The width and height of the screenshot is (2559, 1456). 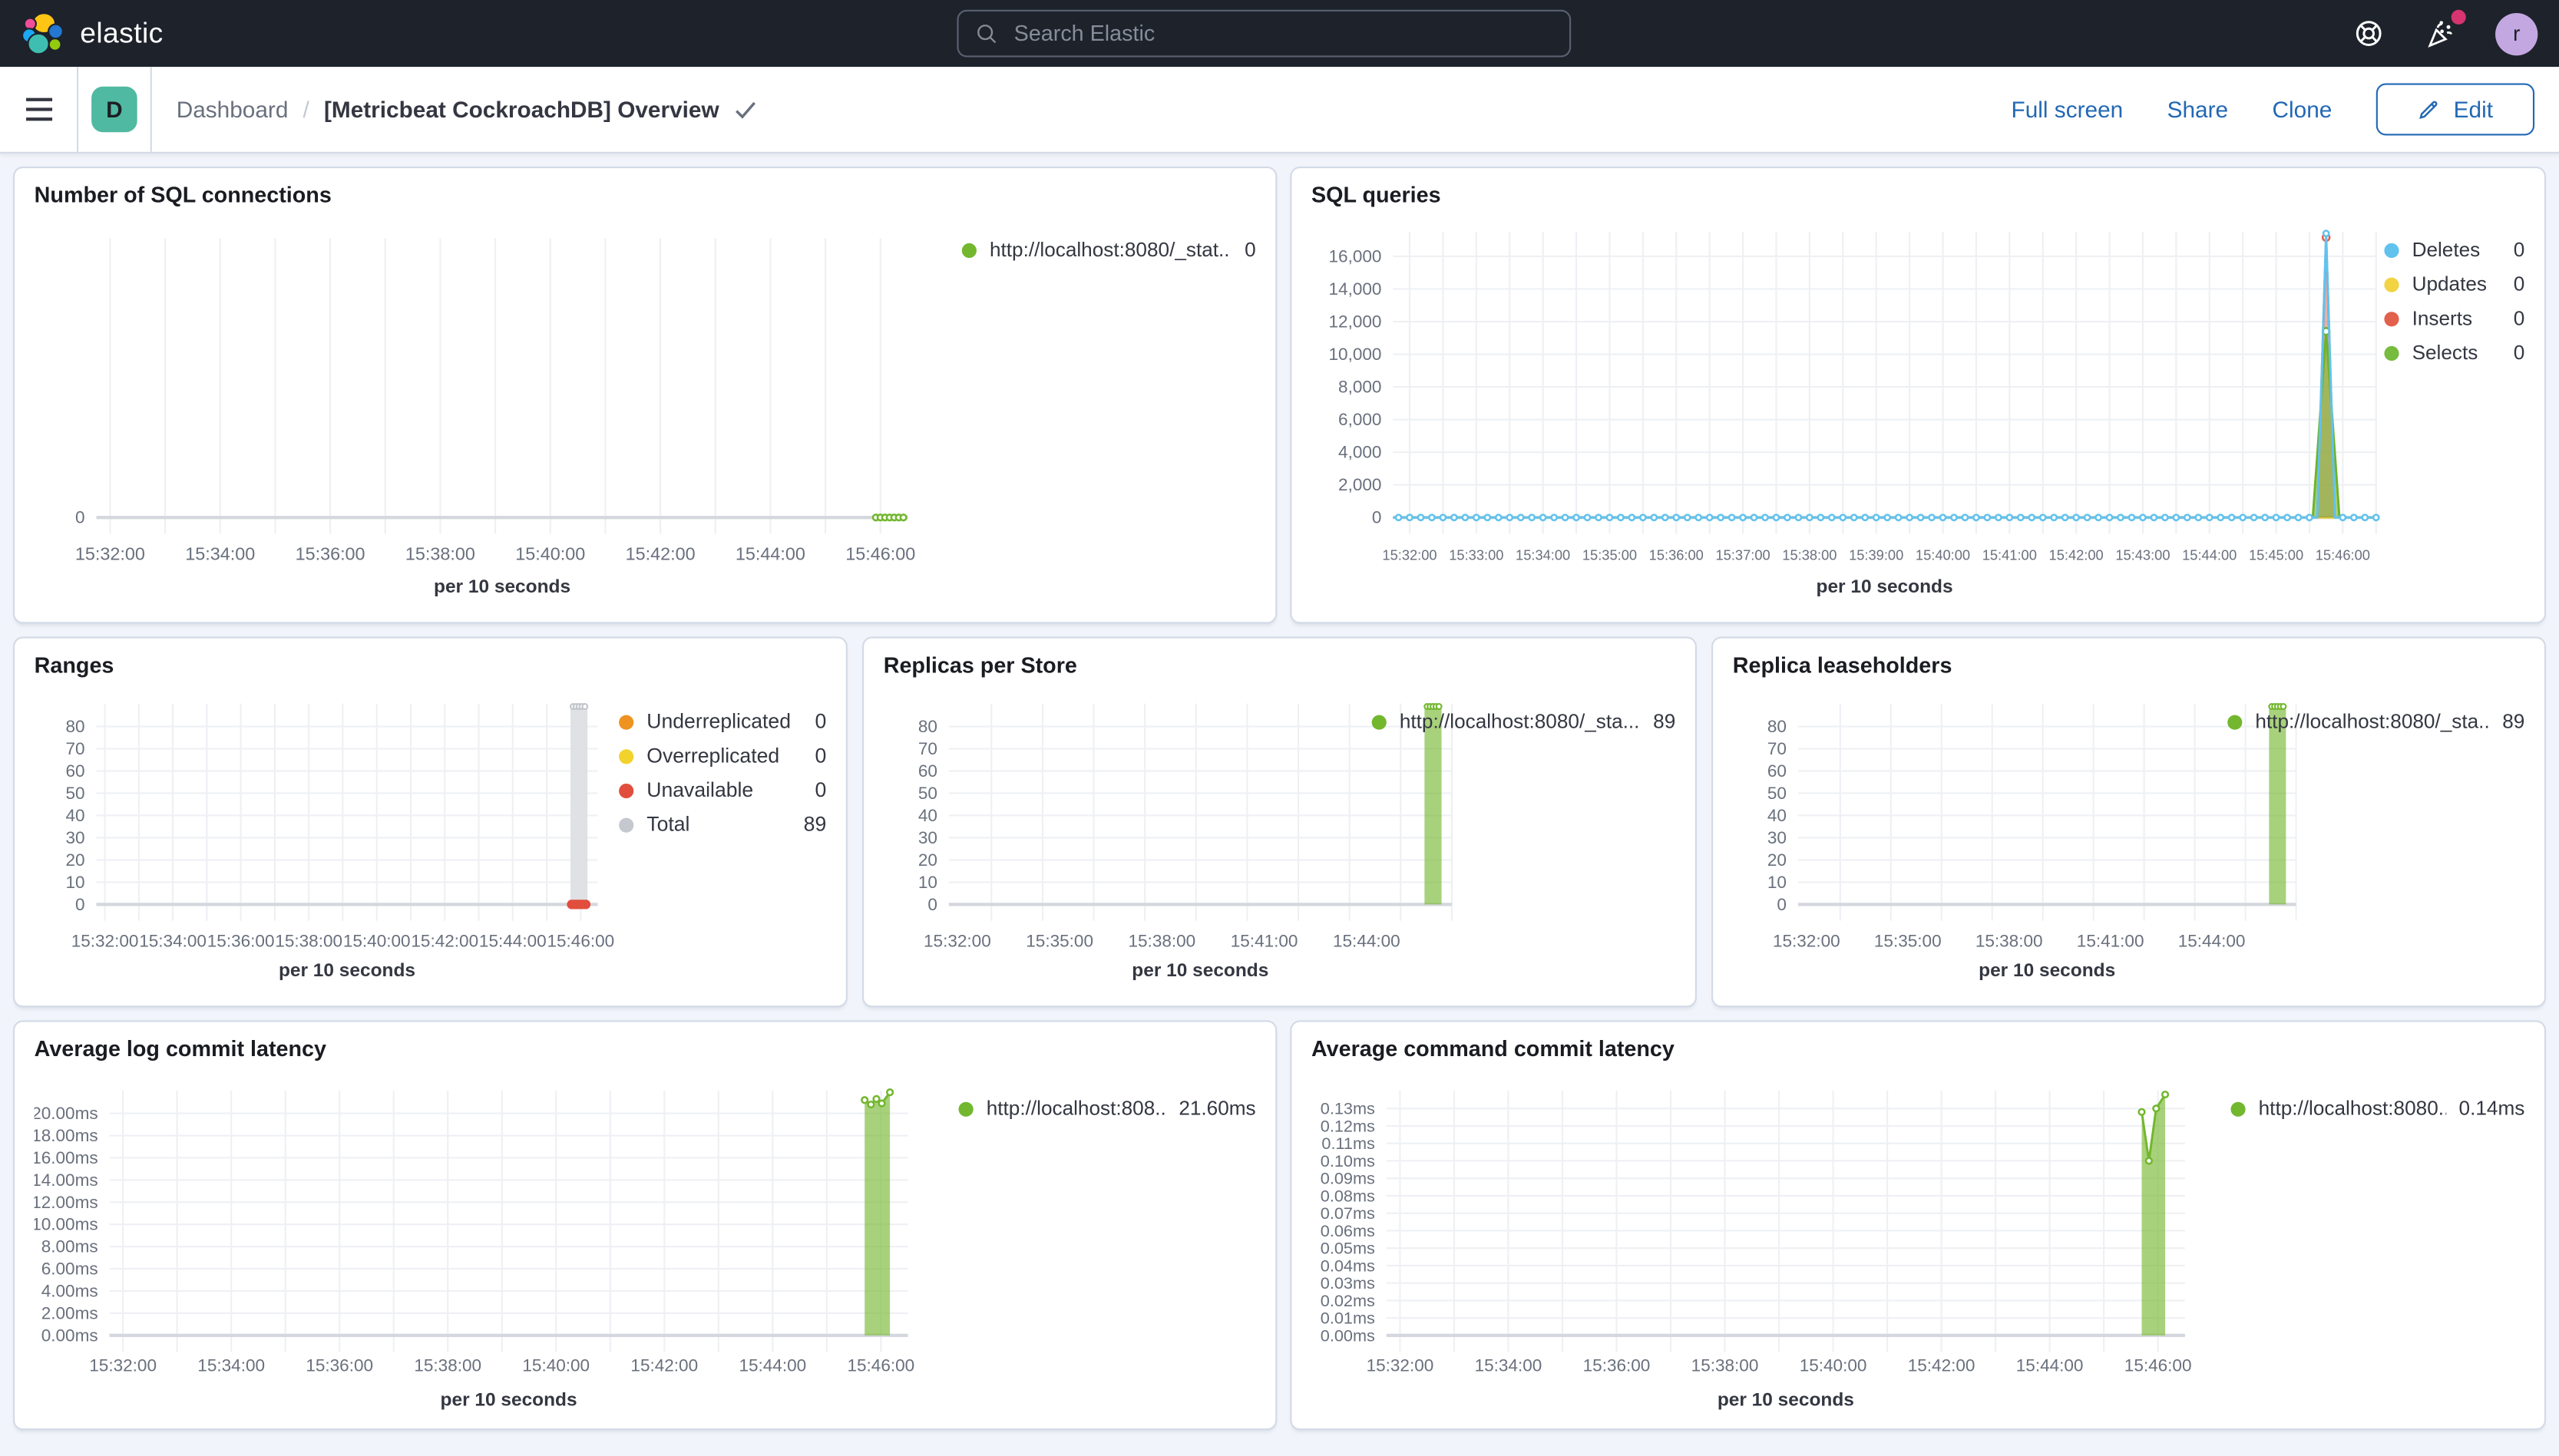 I want to click on life-ring-icon, so click(x=2369, y=33).